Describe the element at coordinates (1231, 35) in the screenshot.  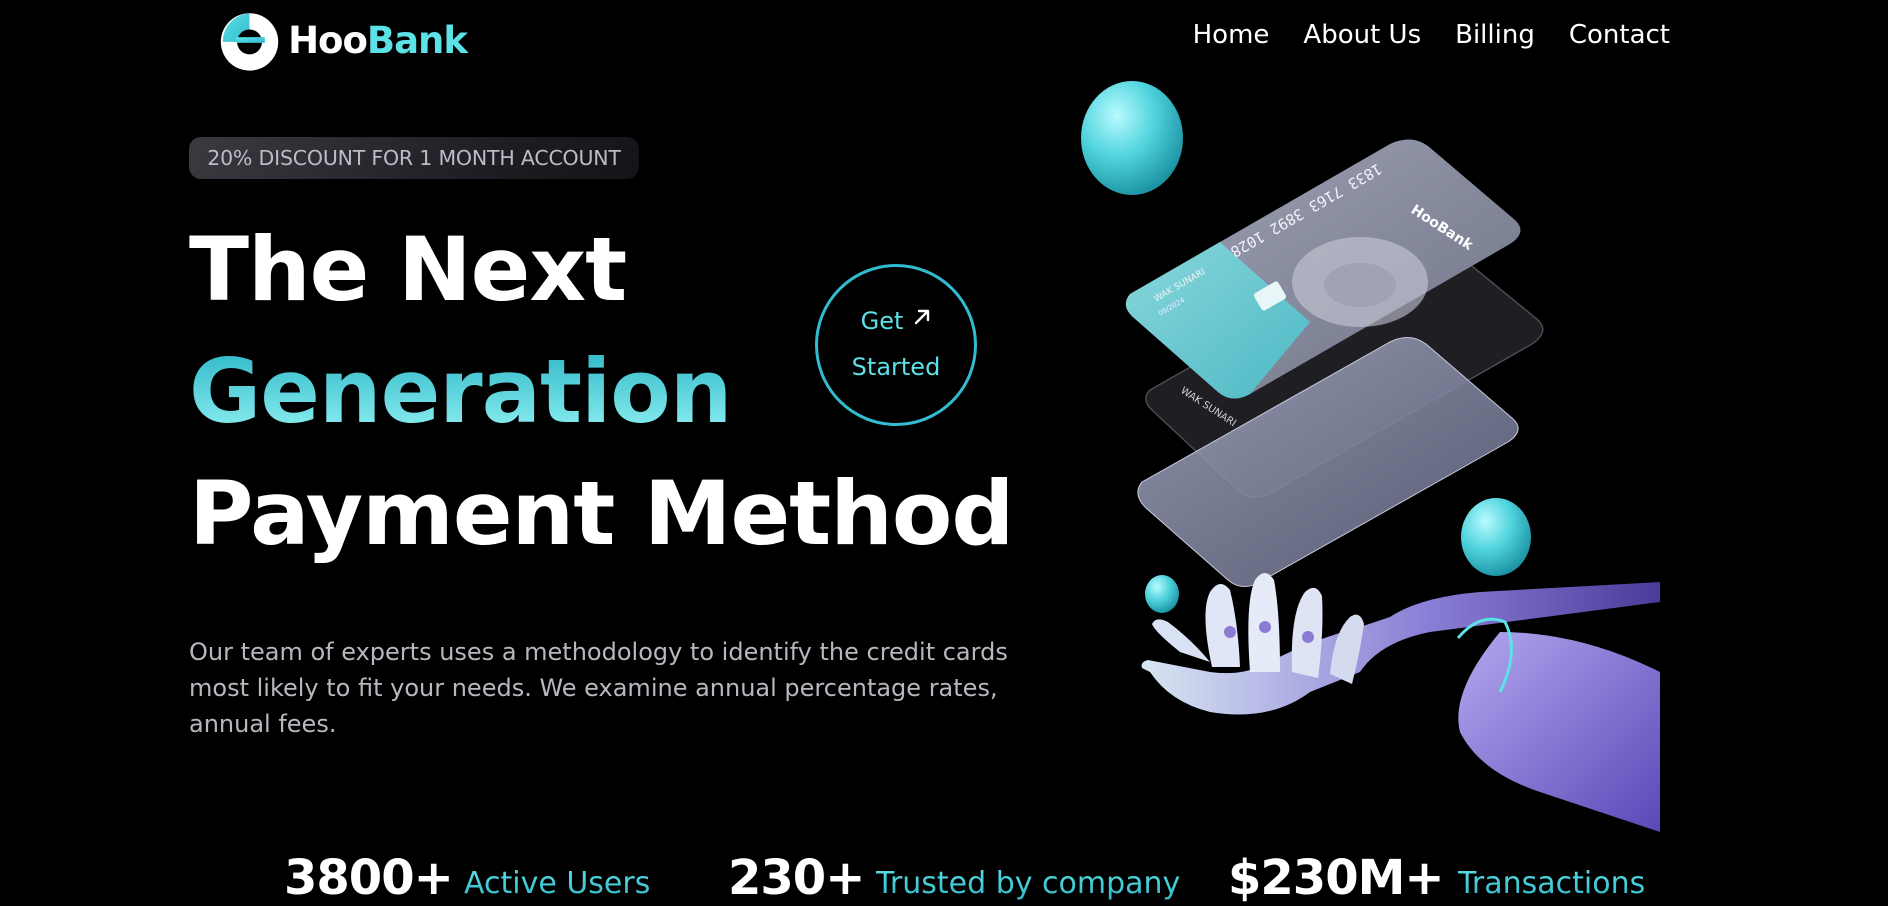
I see `nav-home: Home` at that location.